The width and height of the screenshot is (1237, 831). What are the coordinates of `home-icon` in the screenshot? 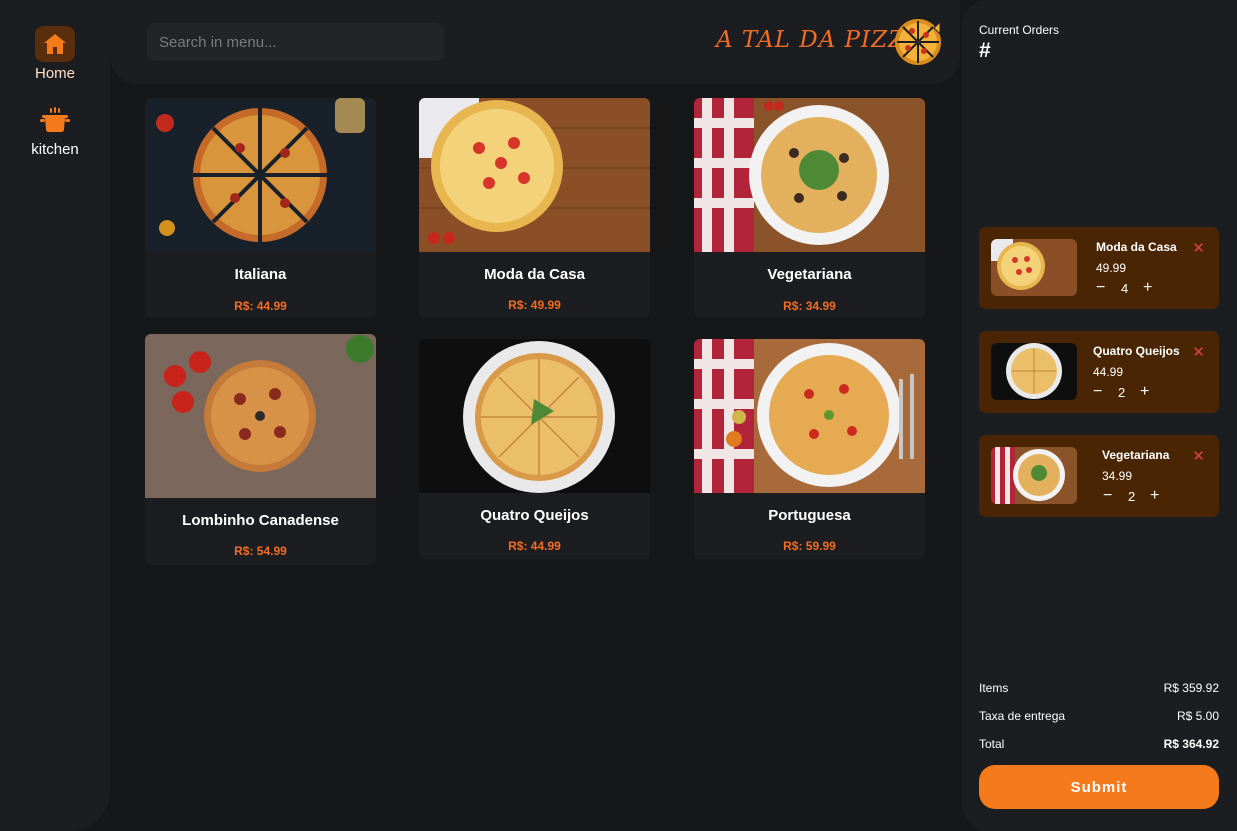 It's located at (55, 44).